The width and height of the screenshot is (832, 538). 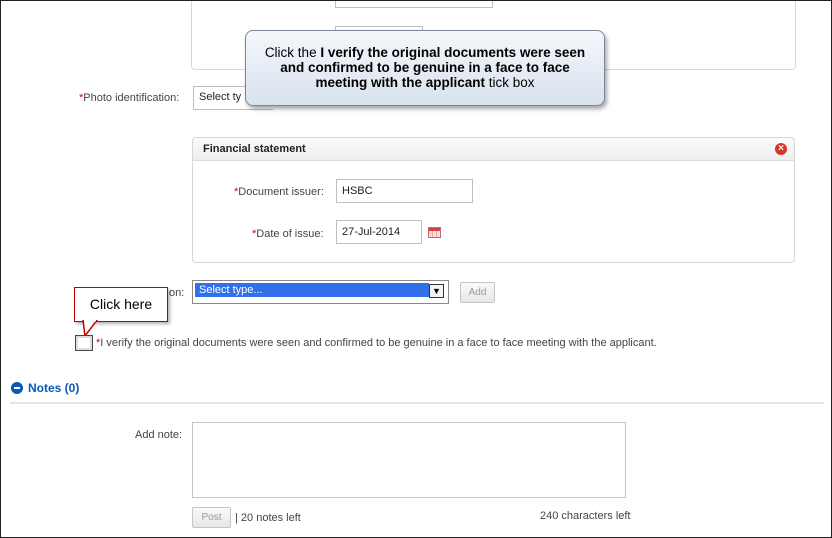 I want to click on financial-statement-header: Financial statement ×, so click(x=493, y=149).